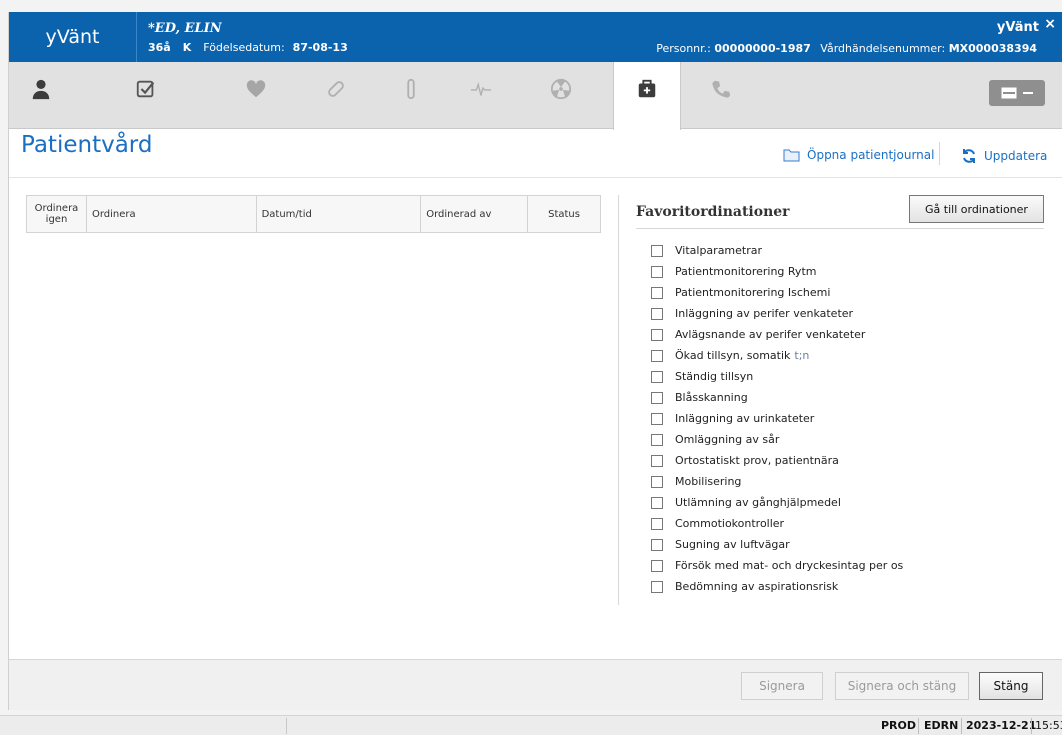  I want to click on favorite-label: Commotiokontroller, so click(730, 523).